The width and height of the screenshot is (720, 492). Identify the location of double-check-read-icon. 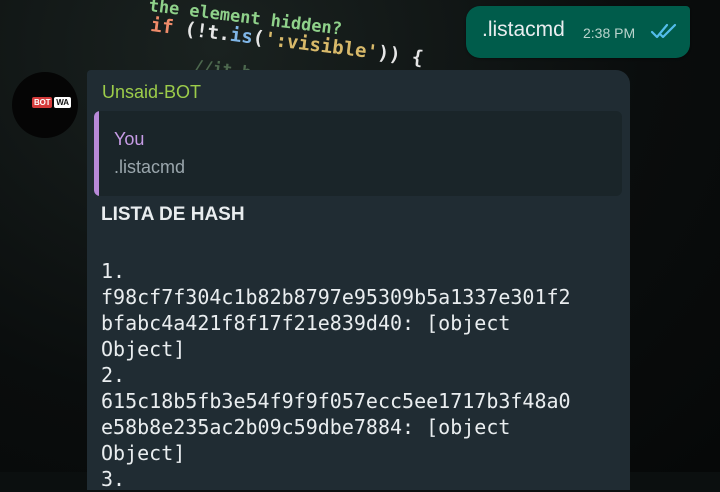
(663, 31).